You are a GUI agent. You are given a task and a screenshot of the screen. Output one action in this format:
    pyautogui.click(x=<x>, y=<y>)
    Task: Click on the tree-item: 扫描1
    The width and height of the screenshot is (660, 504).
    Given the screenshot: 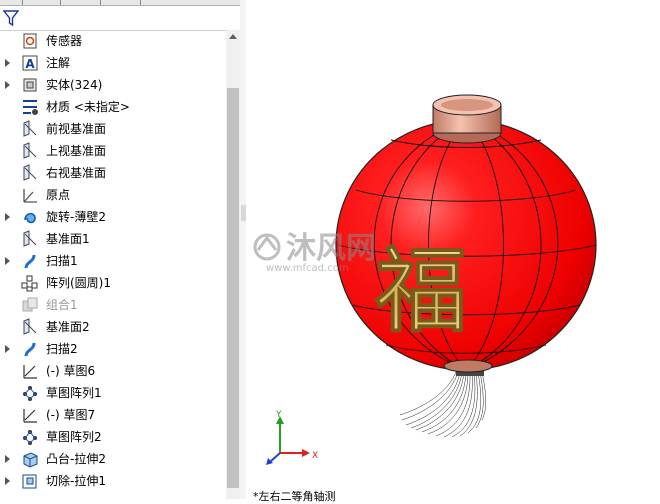 What is the action you would take?
    pyautogui.click(x=113, y=261)
    